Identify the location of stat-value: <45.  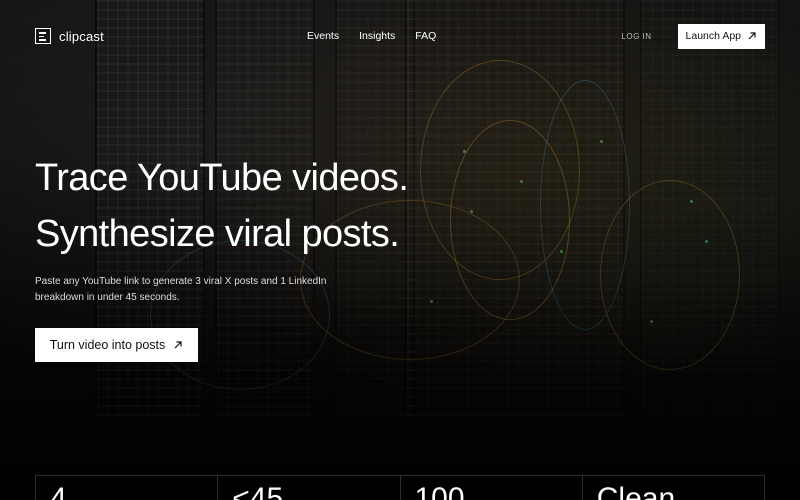
(258, 491).